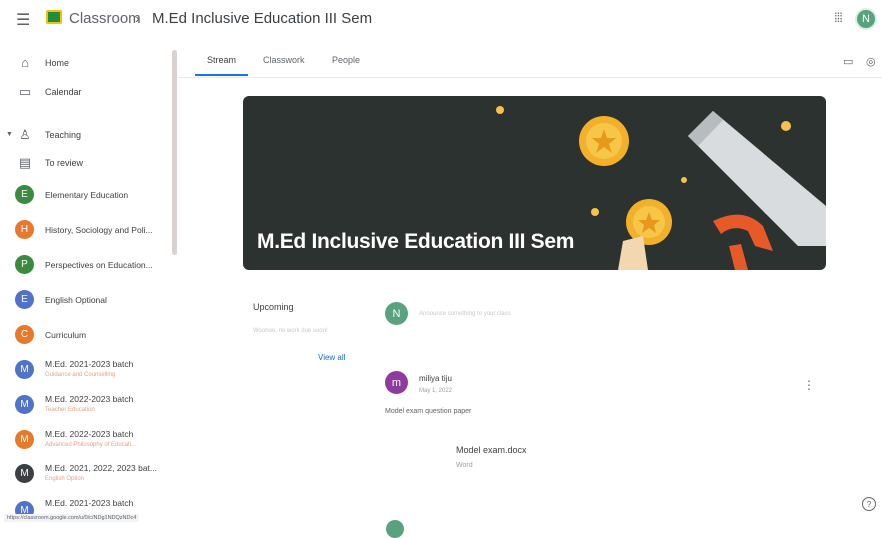 The image size is (882, 538). What do you see at coordinates (24, 229) in the screenshot?
I see `class-avatar: H` at bounding box center [24, 229].